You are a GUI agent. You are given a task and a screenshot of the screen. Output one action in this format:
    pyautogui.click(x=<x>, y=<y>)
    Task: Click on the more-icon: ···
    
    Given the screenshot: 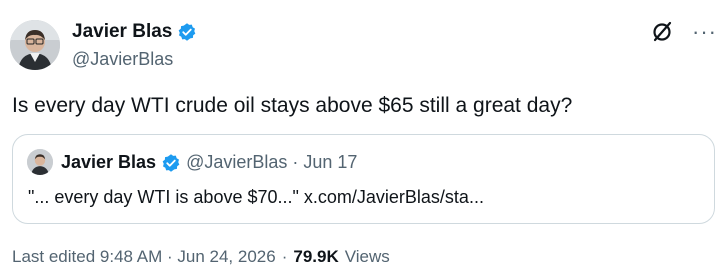 What is the action you would take?
    pyautogui.click(x=704, y=32)
    